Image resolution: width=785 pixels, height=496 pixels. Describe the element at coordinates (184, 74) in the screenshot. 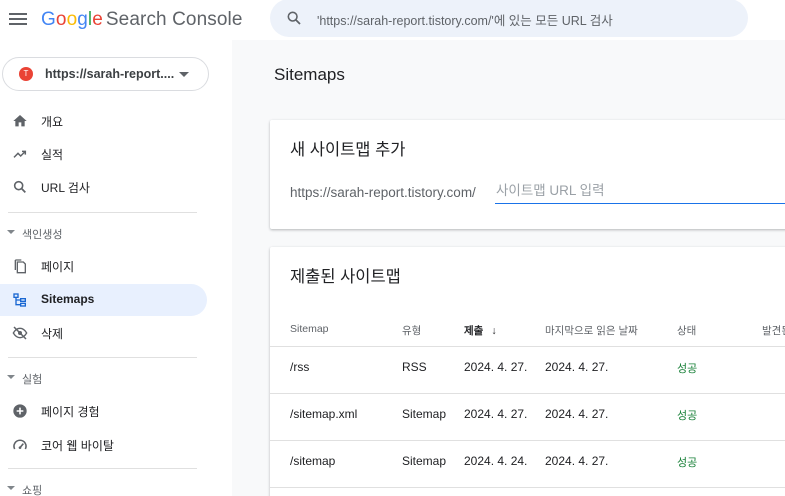

I see `dropdown-caret-icon` at that location.